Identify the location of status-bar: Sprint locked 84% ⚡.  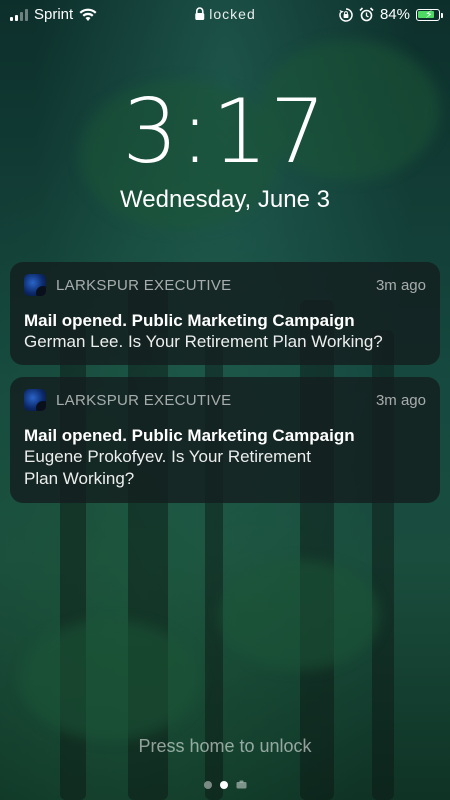
(225, 15).